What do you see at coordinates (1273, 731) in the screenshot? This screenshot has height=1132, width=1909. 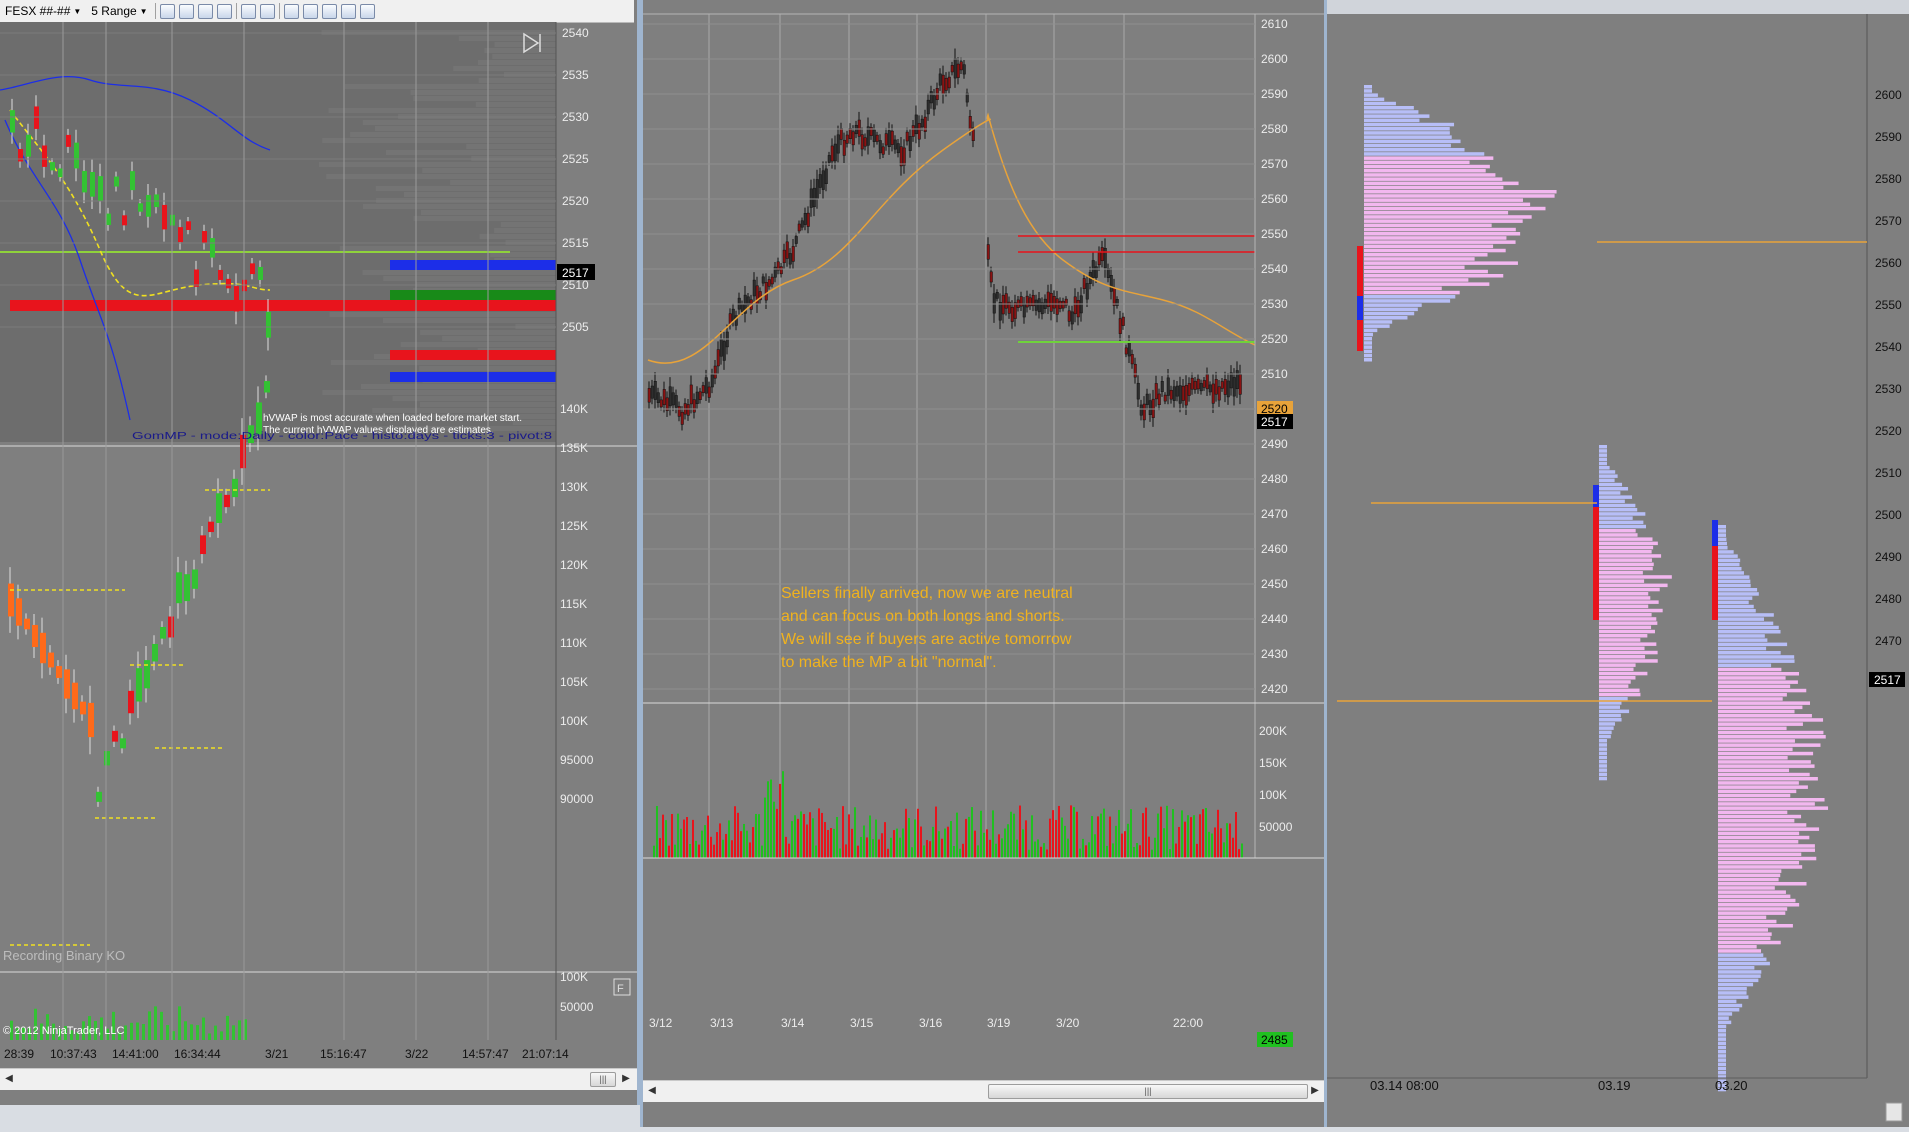 I see `volume-tick: 200K` at bounding box center [1273, 731].